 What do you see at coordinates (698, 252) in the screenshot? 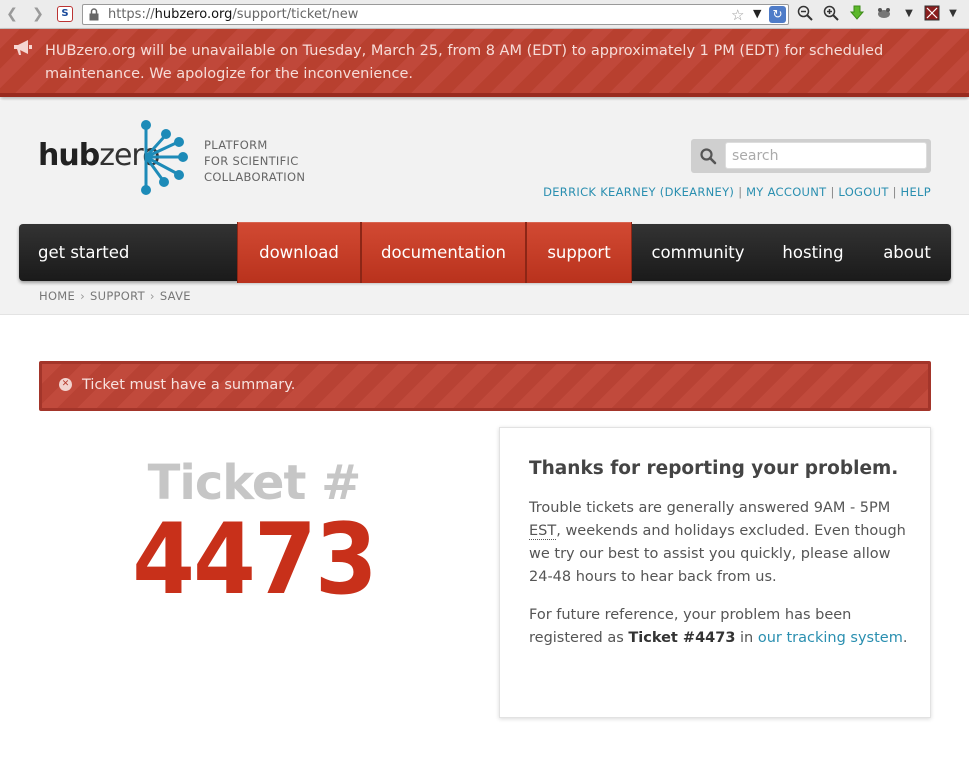
I see `nav-community: community` at bounding box center [698, 252].